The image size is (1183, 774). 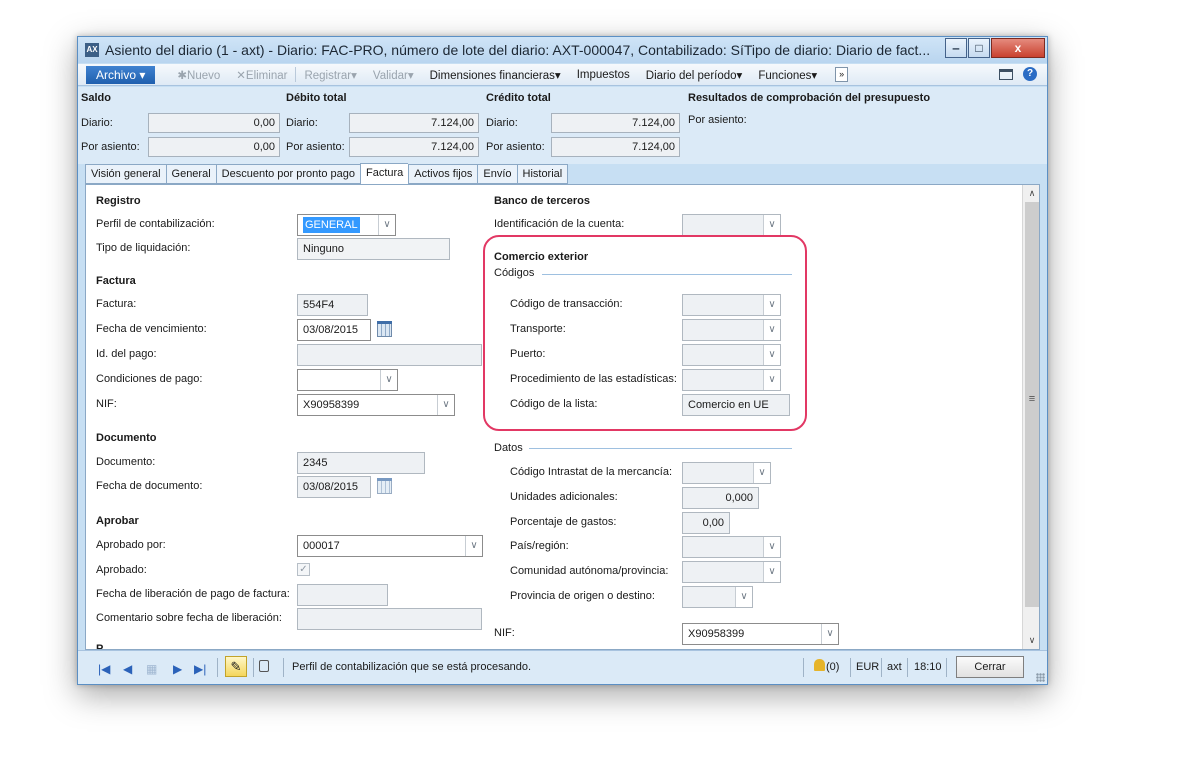 I want to click on transporte-select: ∨, so click(x=731, y=330).